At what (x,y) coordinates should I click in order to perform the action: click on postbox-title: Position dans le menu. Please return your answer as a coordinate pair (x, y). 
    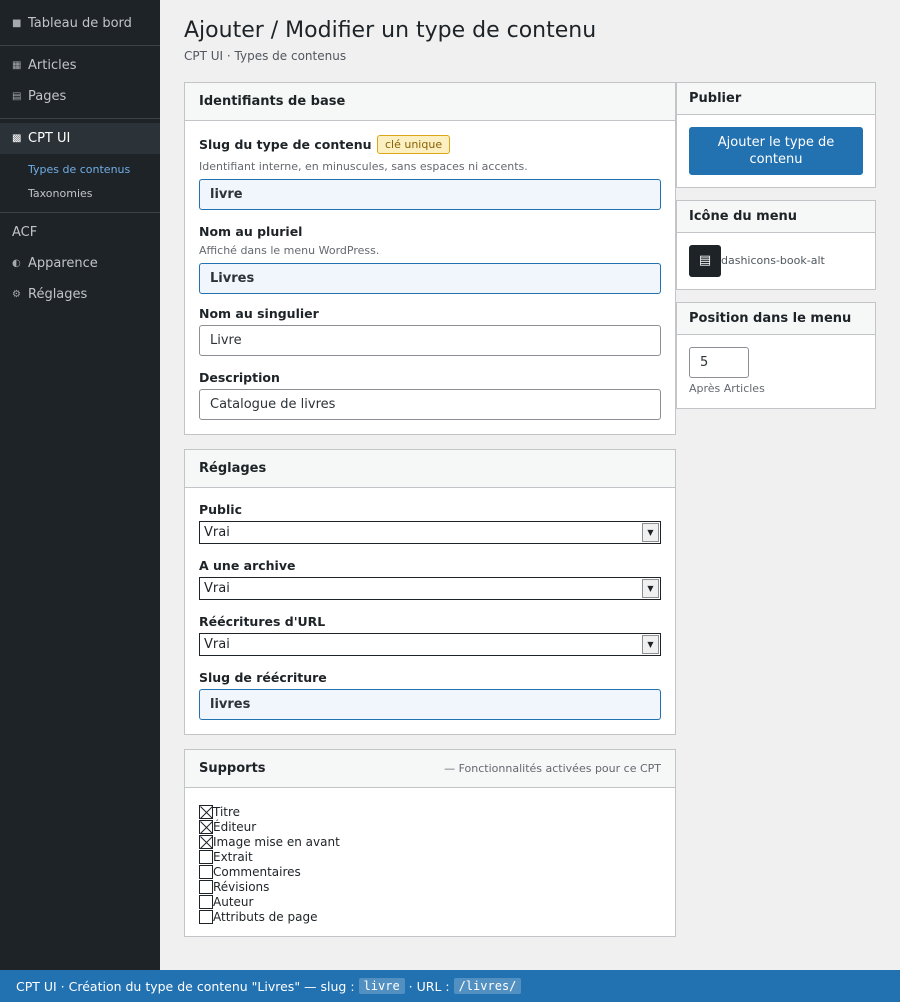
    Looking at the image, I should click on (770, 318).